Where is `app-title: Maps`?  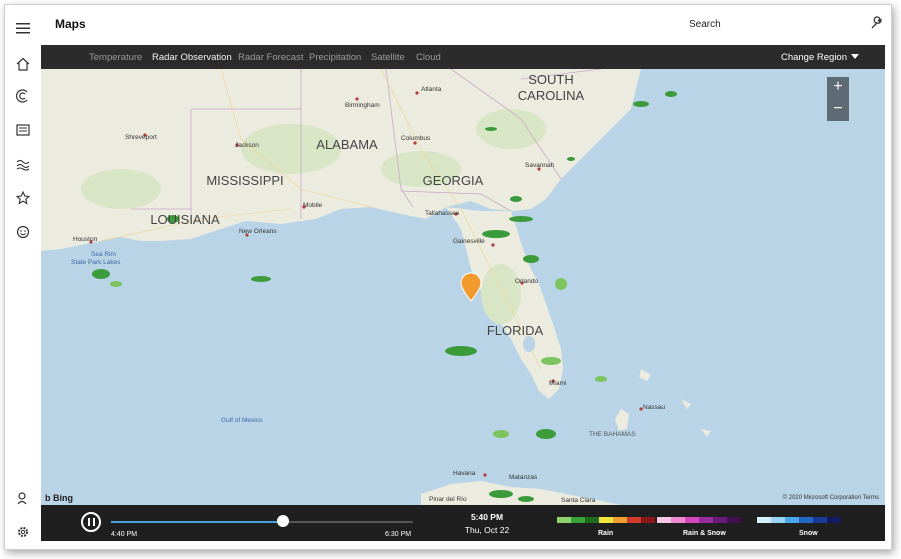 app-title: Maps is located at coordinates (70, 24).